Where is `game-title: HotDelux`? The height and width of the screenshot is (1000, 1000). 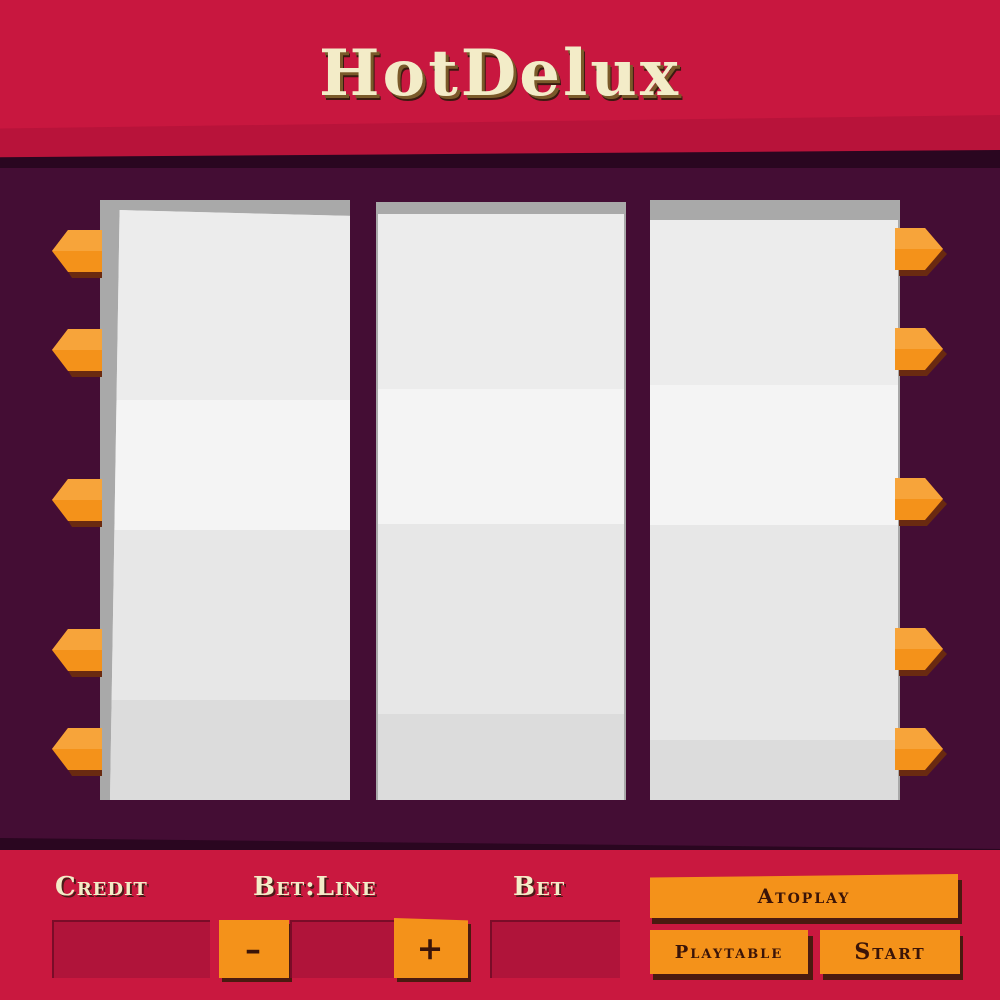 game-title: HotDelux is located at coordinates (500, 73).